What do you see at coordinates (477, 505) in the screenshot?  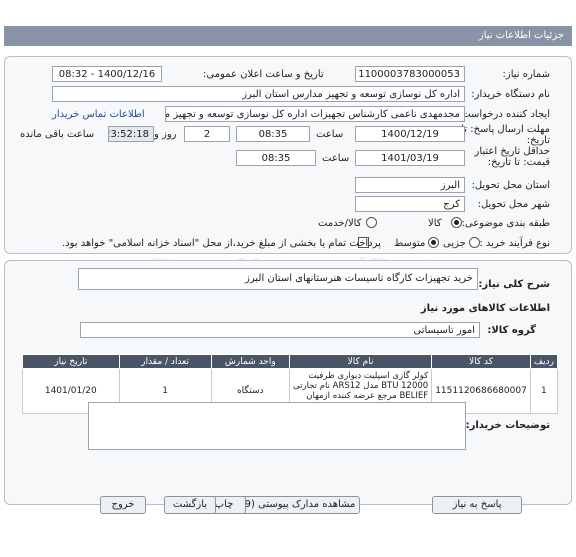 I see `reply-button: پاسخ به نیاز` at bounding box center [477, 505].